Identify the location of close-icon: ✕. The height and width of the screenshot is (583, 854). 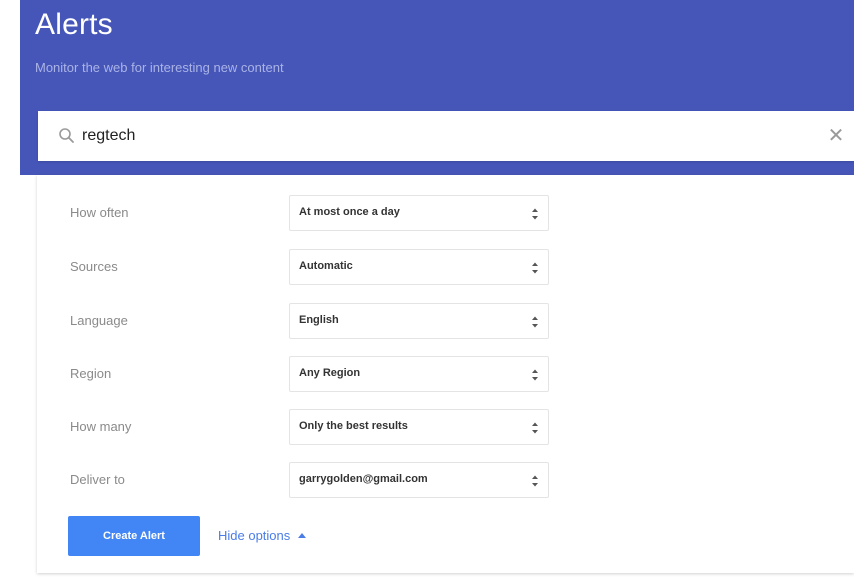
(836, 136).